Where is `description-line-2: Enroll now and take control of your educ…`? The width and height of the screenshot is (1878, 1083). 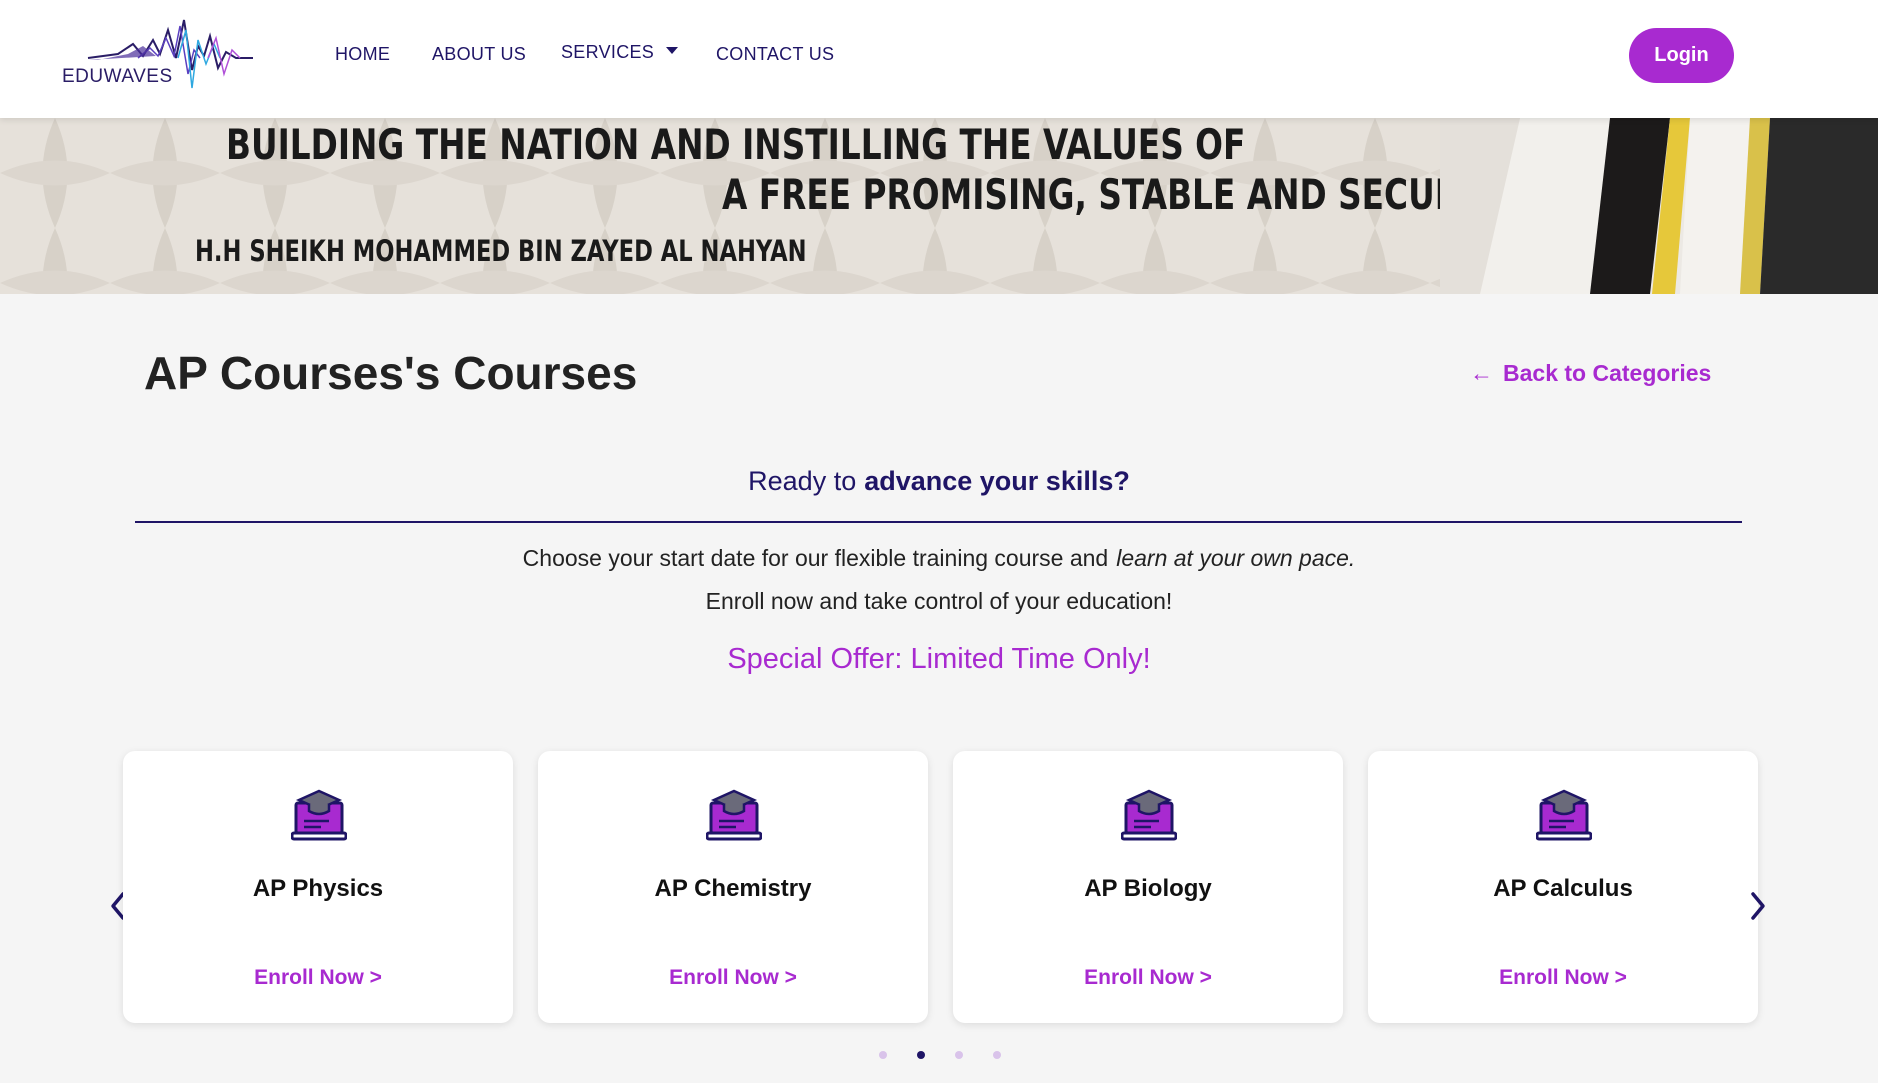
description-line-2: Enroll now and take control of your educ… is located at coordinates (939, 601).